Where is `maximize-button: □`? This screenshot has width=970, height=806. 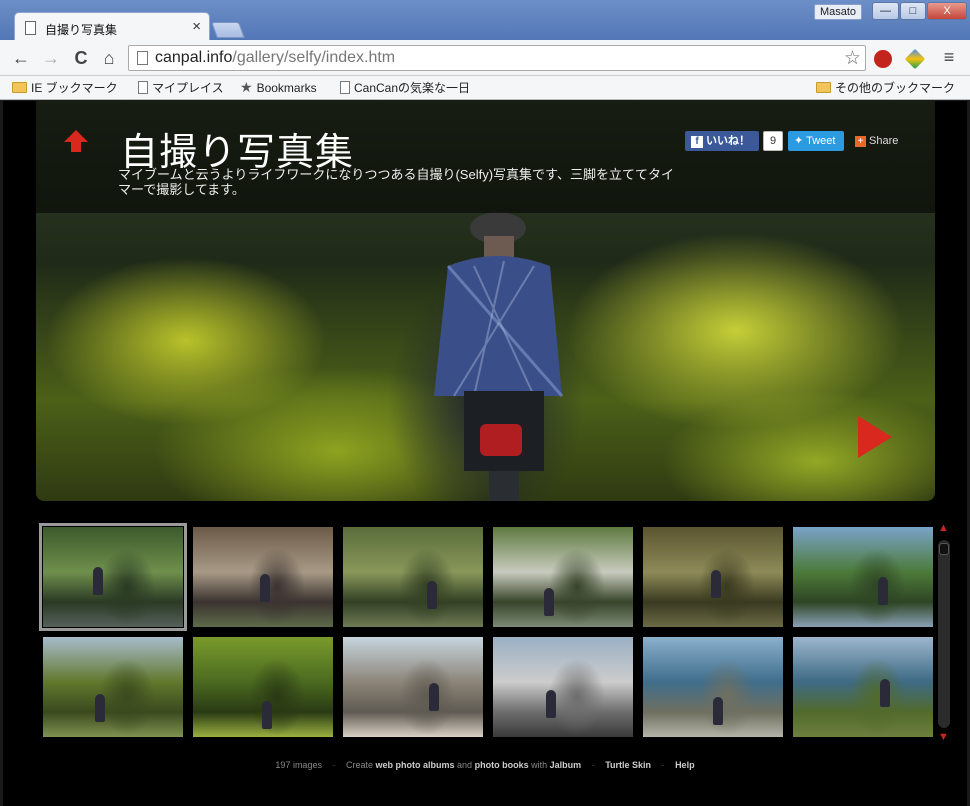
maximize-button: □ is located at coordinates (913, 11).